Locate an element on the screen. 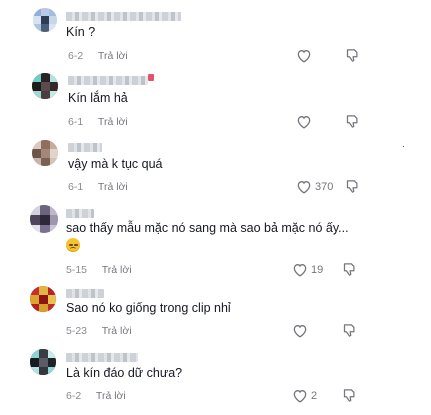 This screenshot has height=415, width=431. like-count: 2 is located at coordinates (314, 395).